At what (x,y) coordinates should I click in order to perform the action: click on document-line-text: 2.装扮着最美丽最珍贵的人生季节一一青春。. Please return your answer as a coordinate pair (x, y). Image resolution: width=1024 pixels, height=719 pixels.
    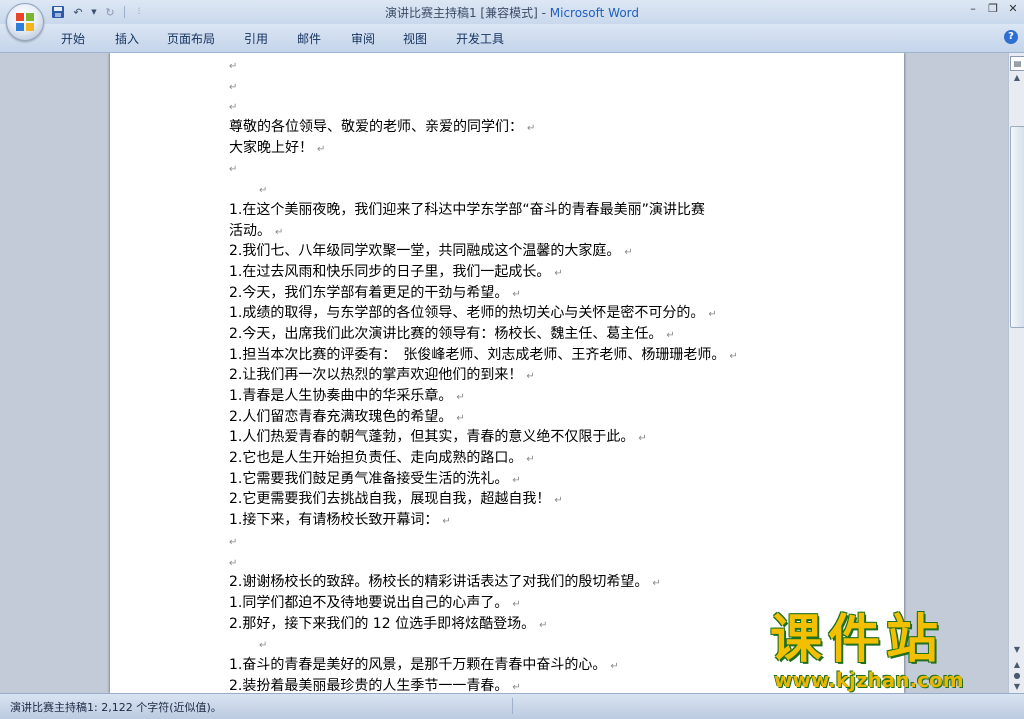
    Looking at the image, I should click on (369, 685).